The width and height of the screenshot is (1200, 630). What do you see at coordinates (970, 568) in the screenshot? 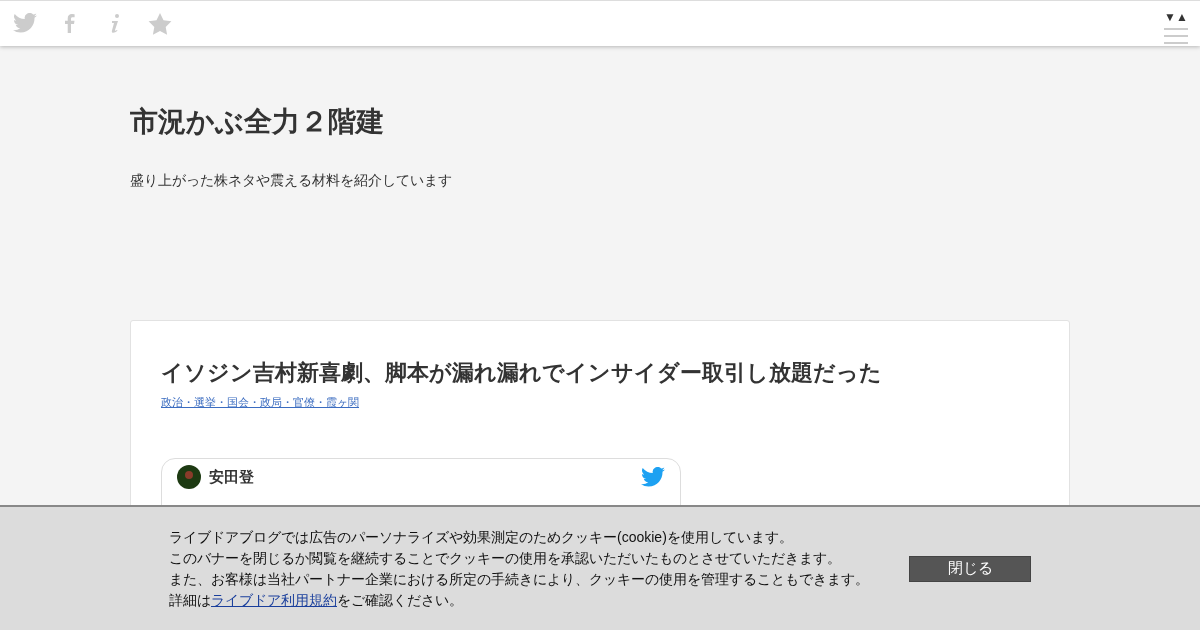
I see `close-button: 閉じる` at bounding box center [970, 568].